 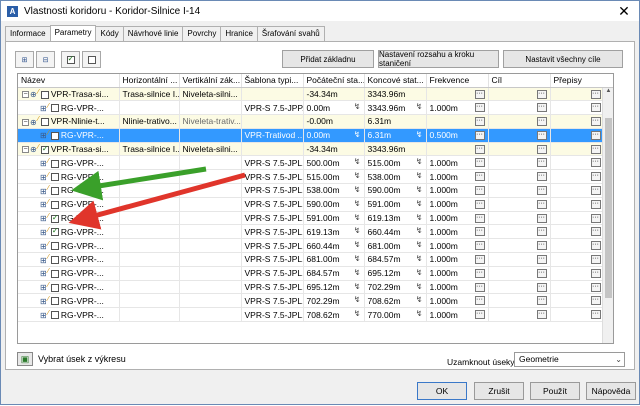 What do you see at coordinates (25, 150) in the screenshot?
I see `collapse-icon: −` at bounding box center [25, 150].